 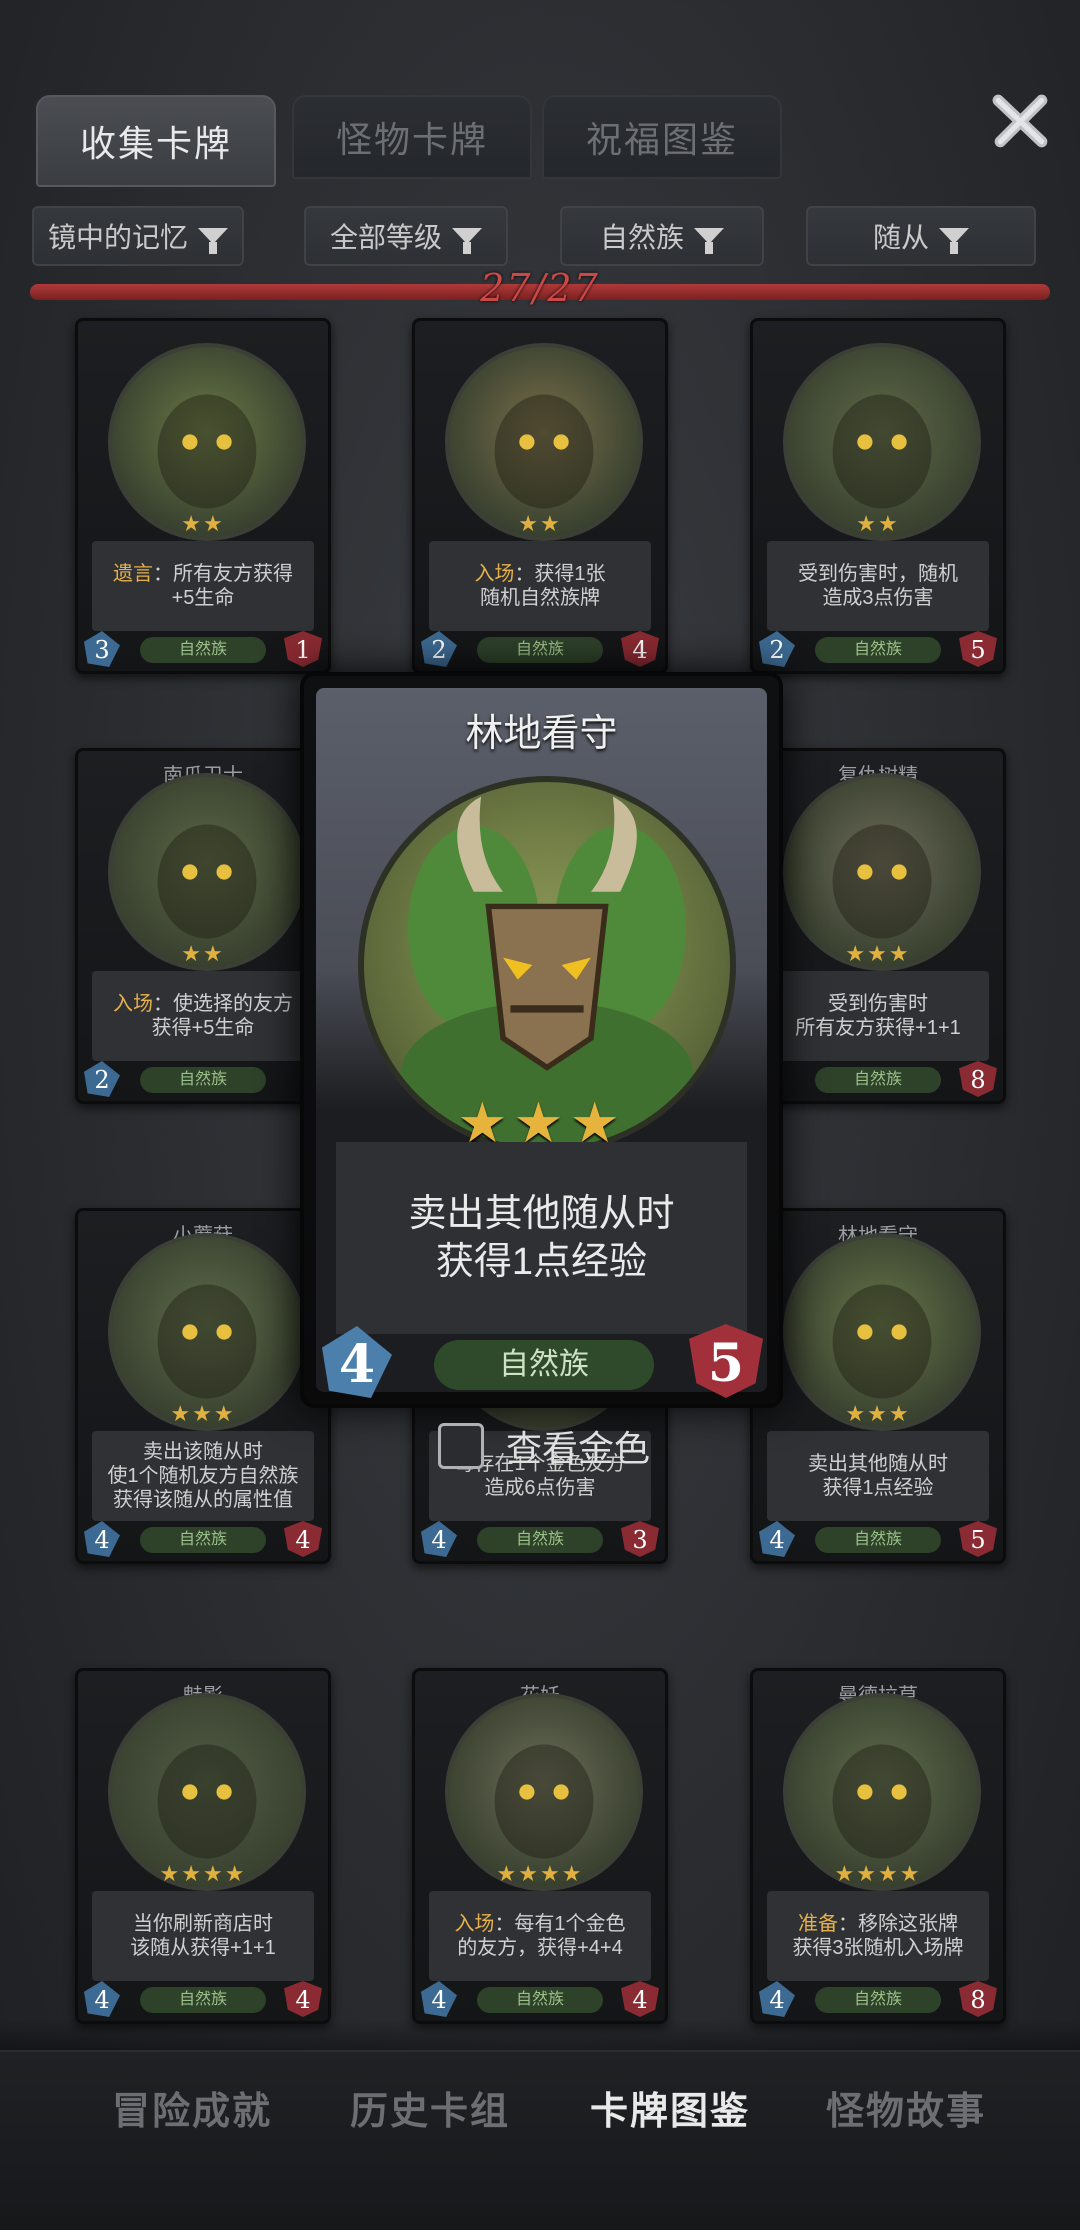 I want to click on card-description: 入场：每有1个金色 的友方，获得+4+4, so click(x=540, y=1936).